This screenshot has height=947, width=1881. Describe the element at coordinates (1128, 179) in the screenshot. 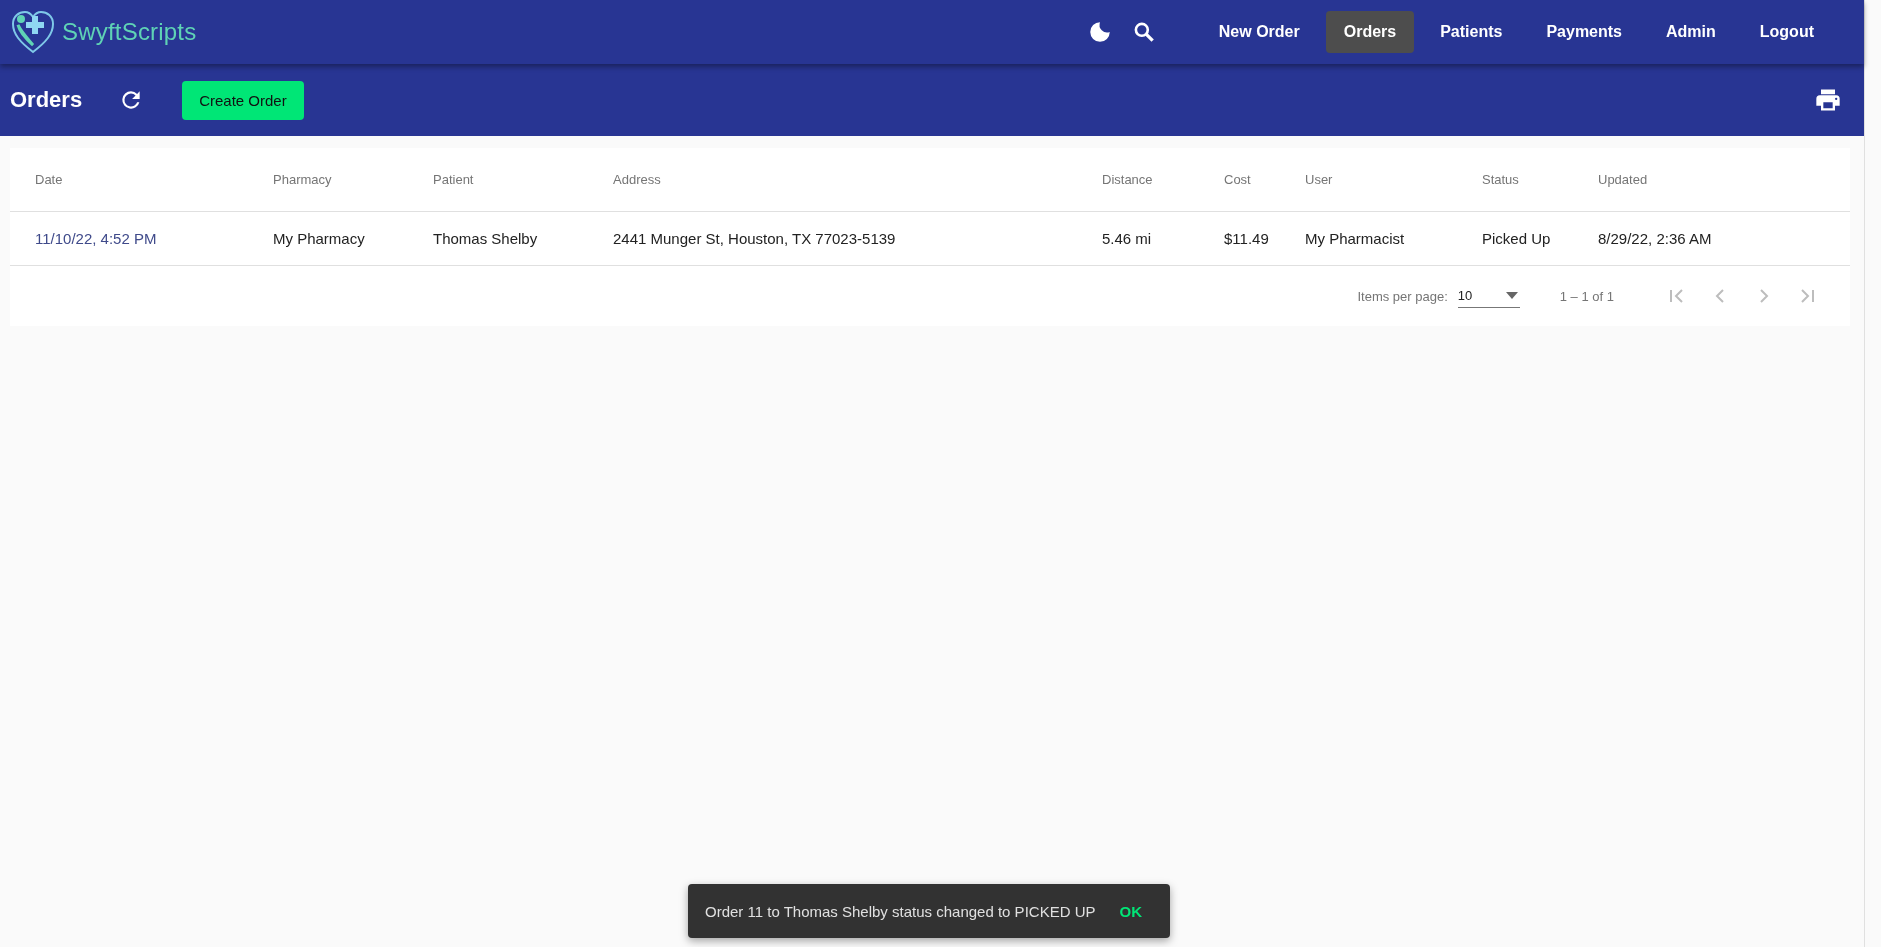

I see `column-header: Distance` at that location.